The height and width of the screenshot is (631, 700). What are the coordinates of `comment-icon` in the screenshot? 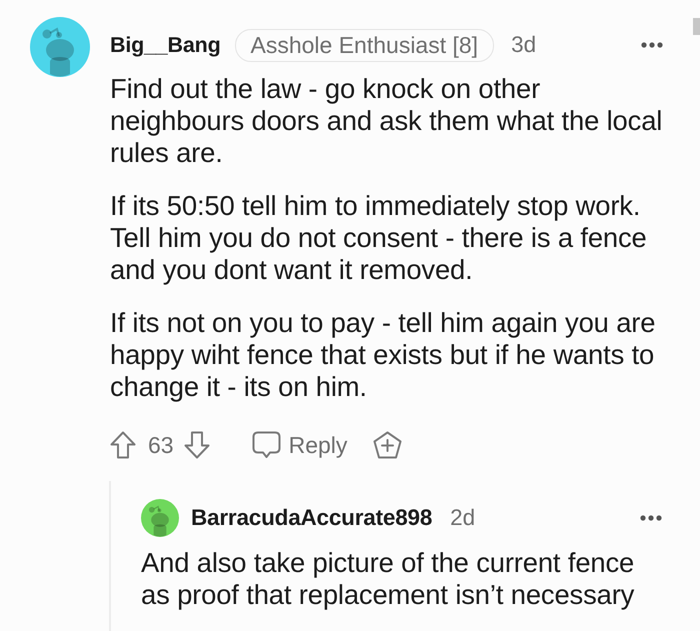 It's located at (266, 445).